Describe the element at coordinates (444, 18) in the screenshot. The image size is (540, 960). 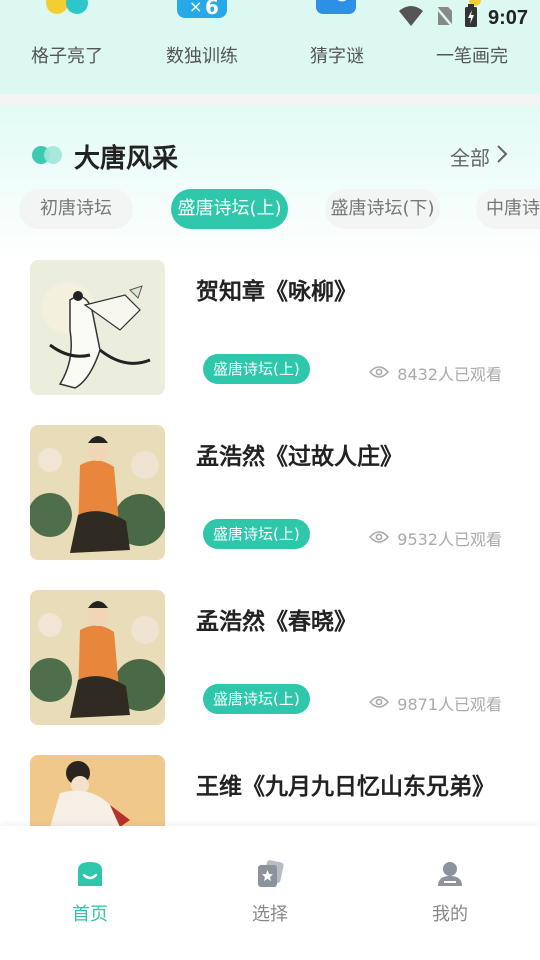
I see `no-sim-icon` at that location.